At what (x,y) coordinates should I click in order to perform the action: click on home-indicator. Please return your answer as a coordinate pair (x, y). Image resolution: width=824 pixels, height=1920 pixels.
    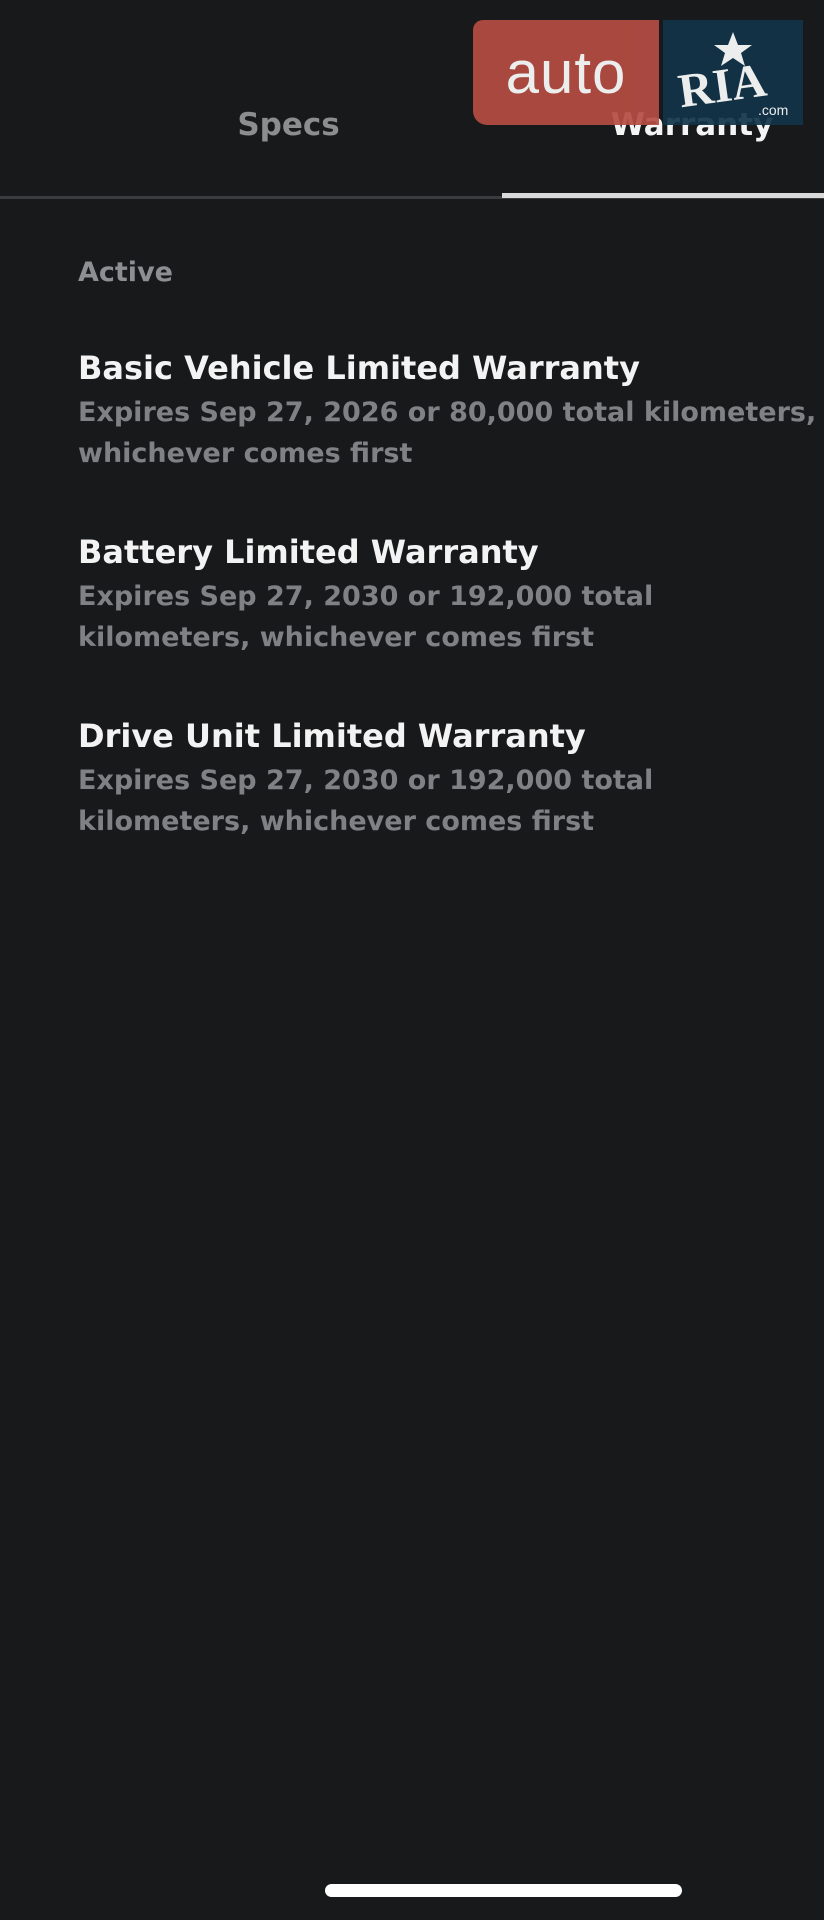
    Looking at the image, I should click on (503, 1890).